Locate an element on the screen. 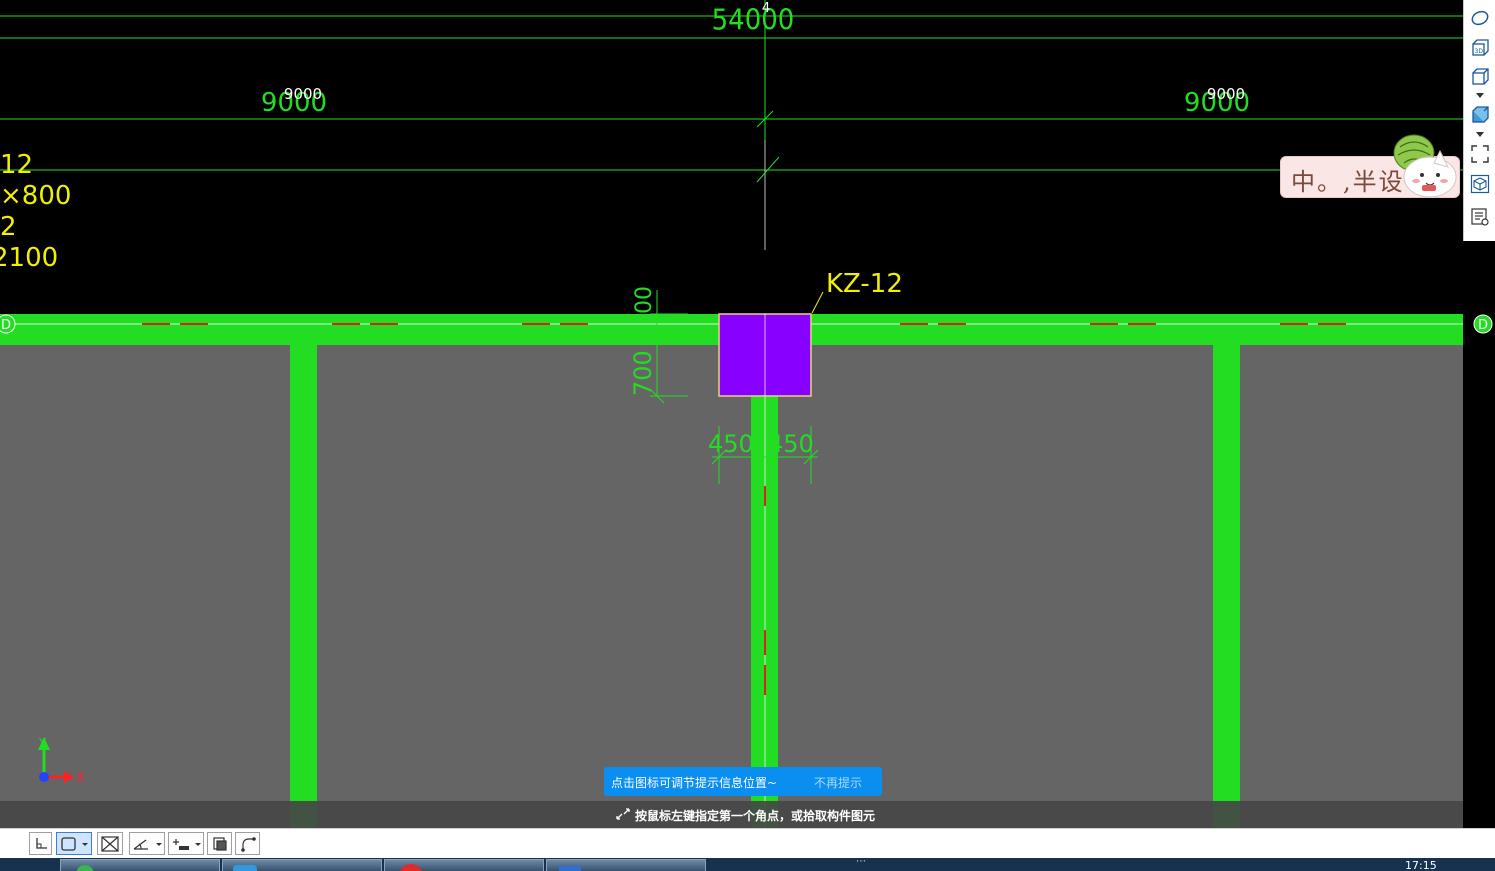 The image size is (1495, 871). taskbar-clock: 17:15 is located at coordinates (1421, 865).